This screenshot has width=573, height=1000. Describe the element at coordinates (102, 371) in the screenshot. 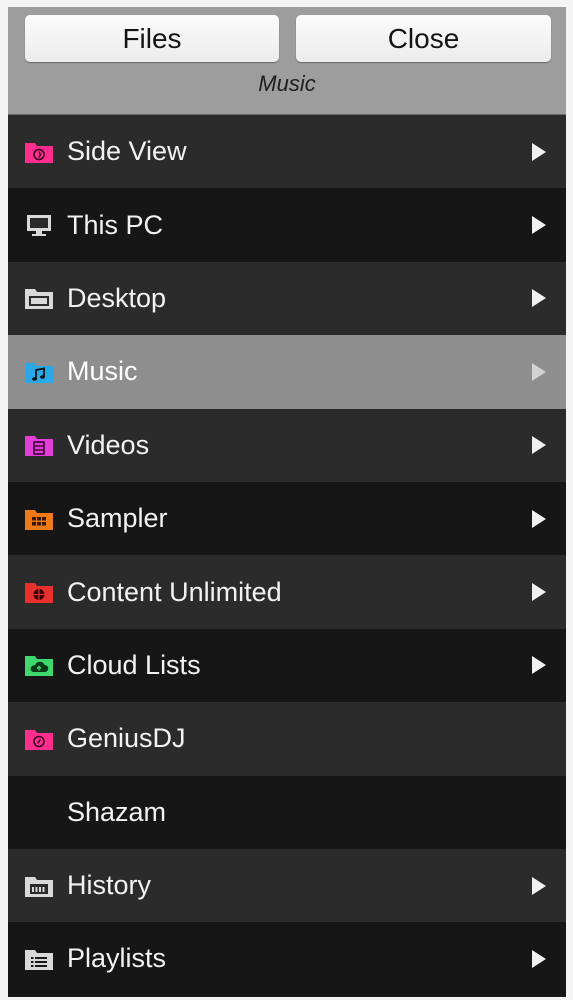

I see `folder-item-label: Music` at that location.